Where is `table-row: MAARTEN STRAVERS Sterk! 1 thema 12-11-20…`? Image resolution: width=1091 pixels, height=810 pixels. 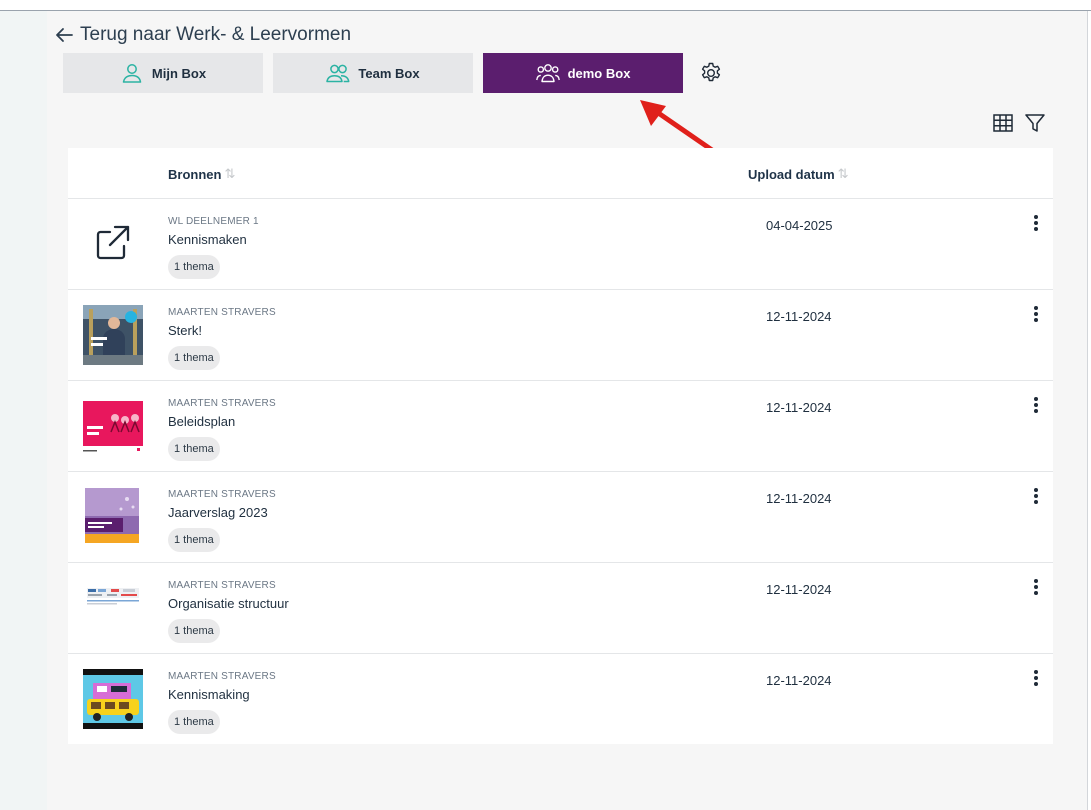
table-row: MAARTEN STRAVERS Sterk! 1 thema 12-11-20… is located at coordinates (560, 335).